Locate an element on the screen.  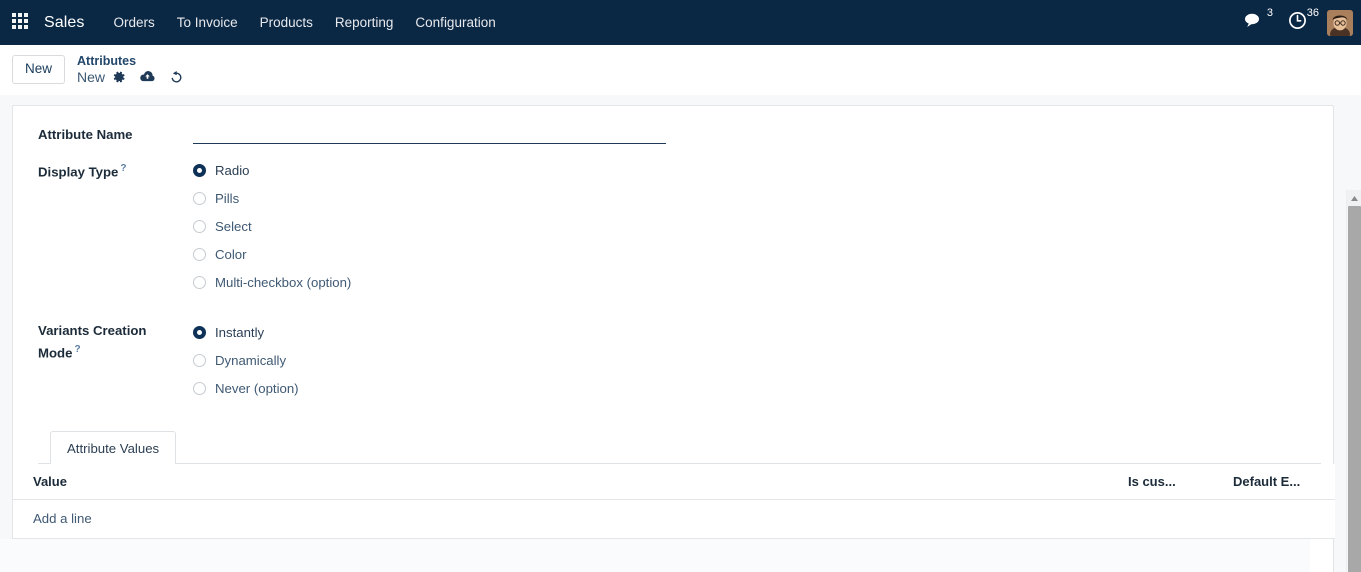
new-button: New is located at coordinates (39, 69).